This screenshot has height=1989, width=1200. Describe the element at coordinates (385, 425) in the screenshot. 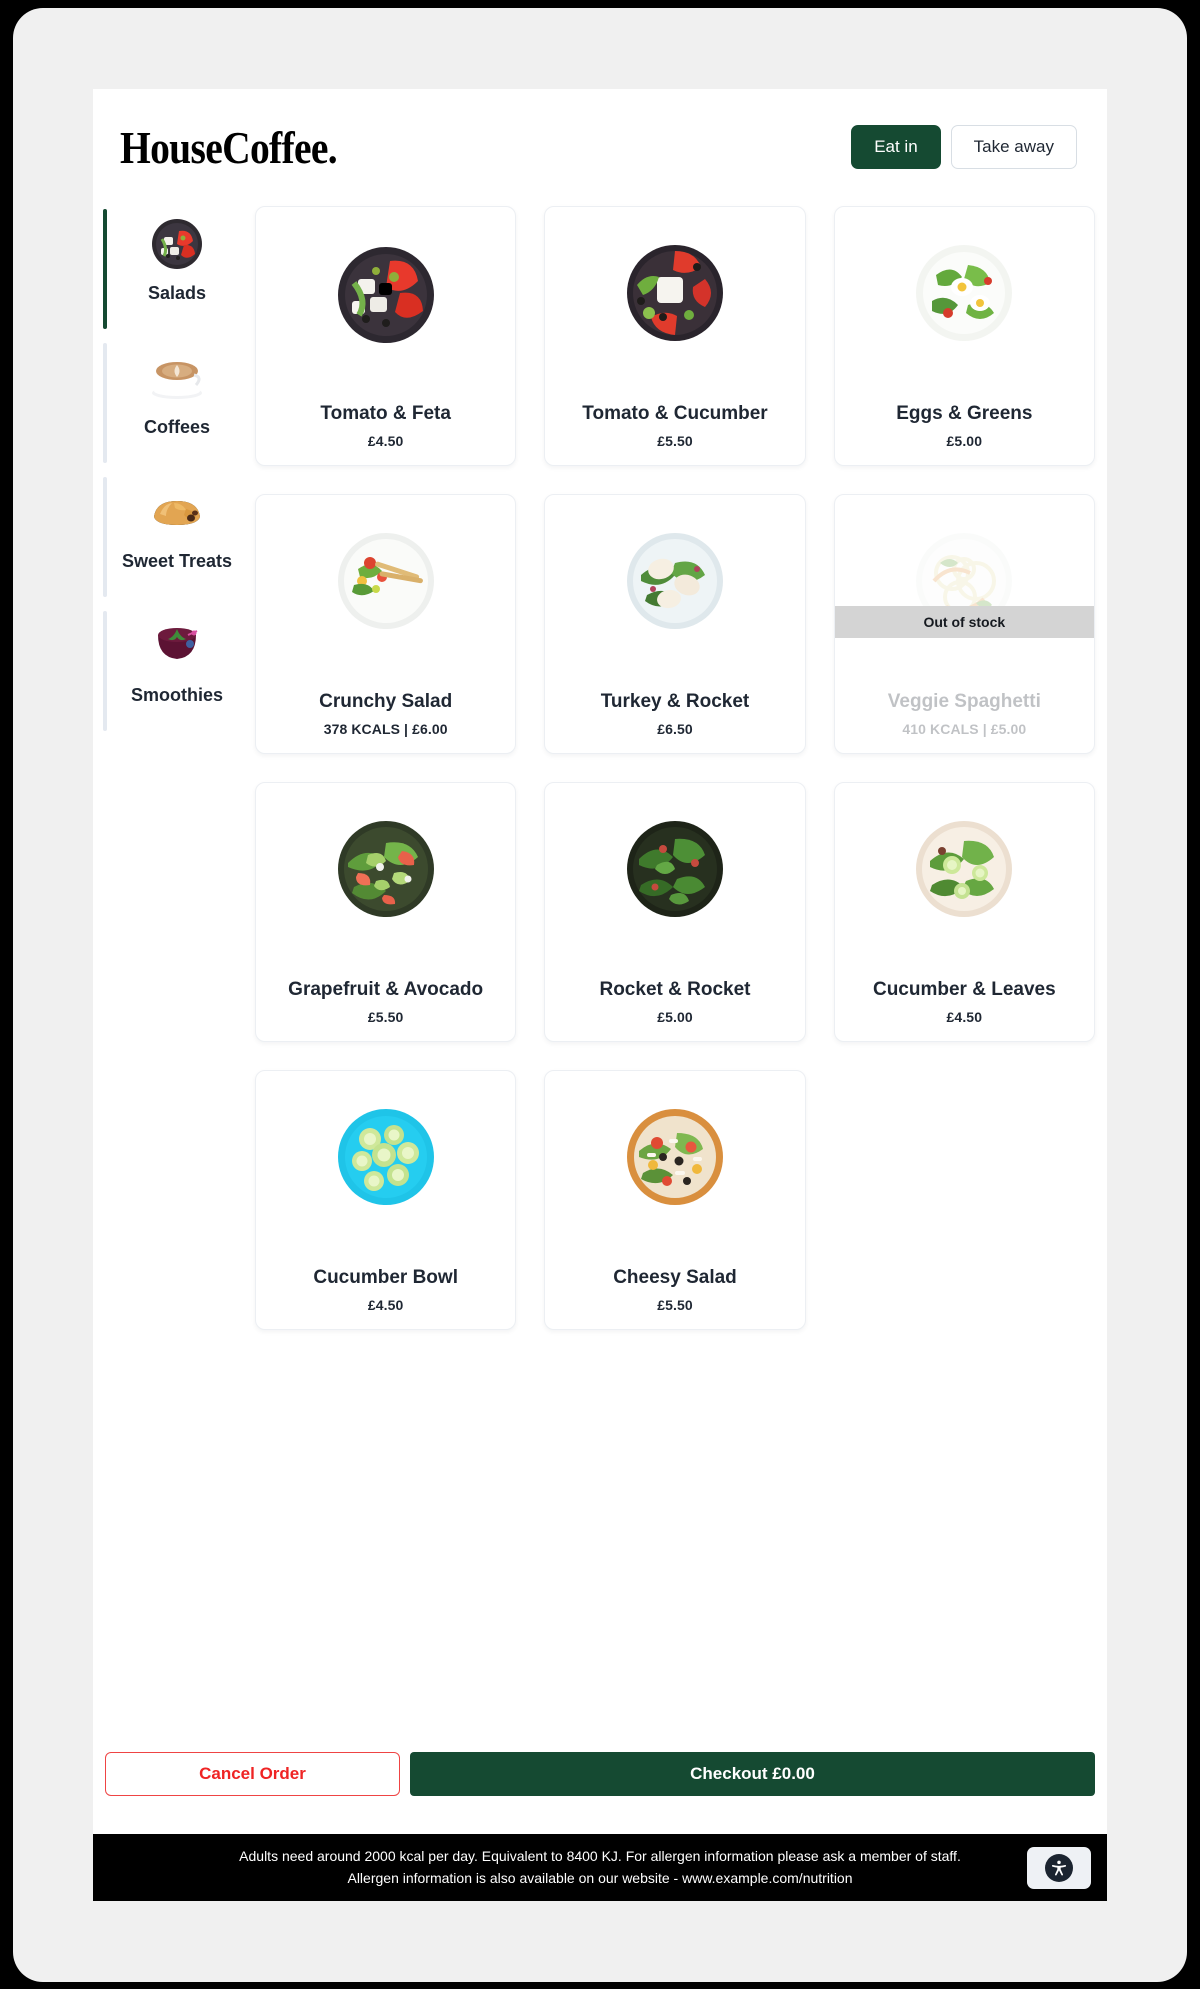

I see `menu-card-text: Tomato & Feta £4.50` at that location.